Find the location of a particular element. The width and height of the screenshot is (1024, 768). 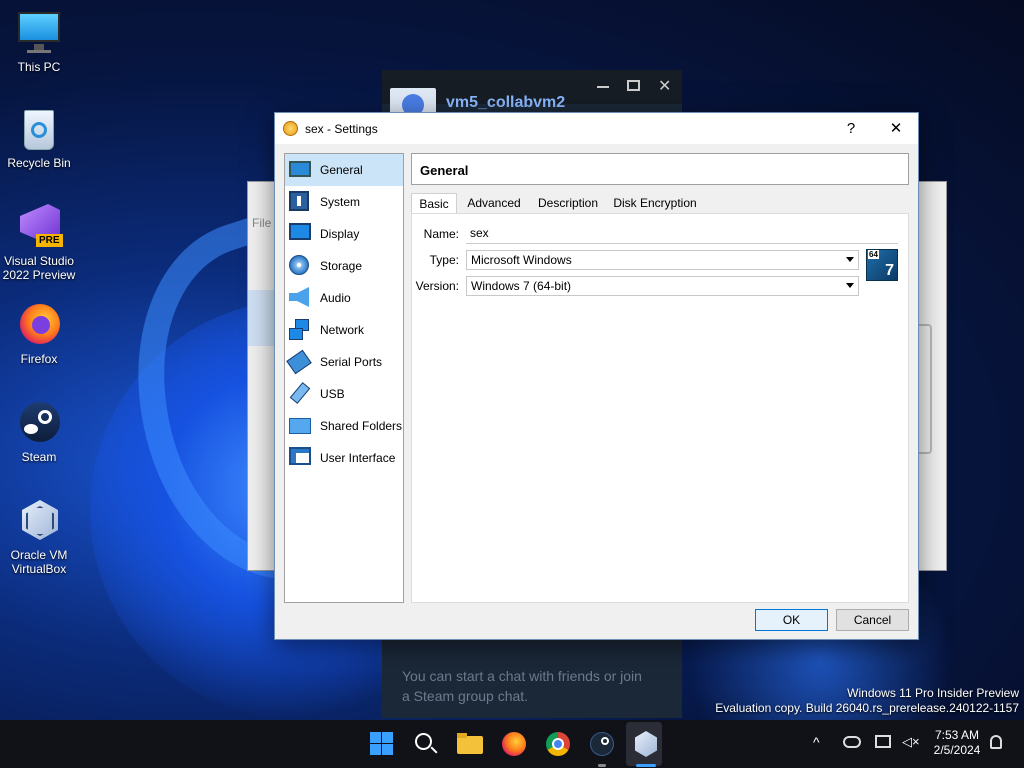

dialog-titlebar: sex - Settings ? ✕ is located at coordinates (596, 128).